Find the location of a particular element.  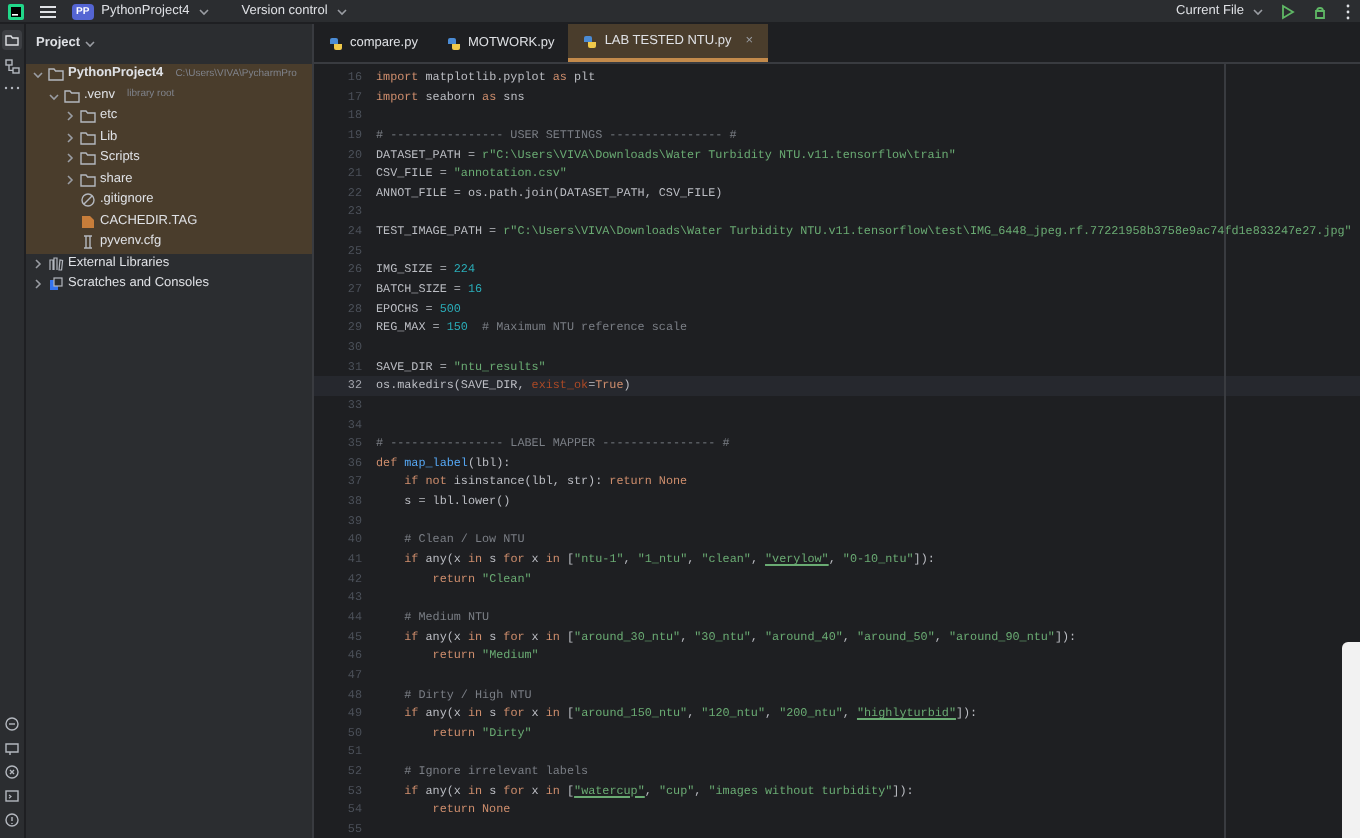

file-icon is located at coordinates (88, 221).